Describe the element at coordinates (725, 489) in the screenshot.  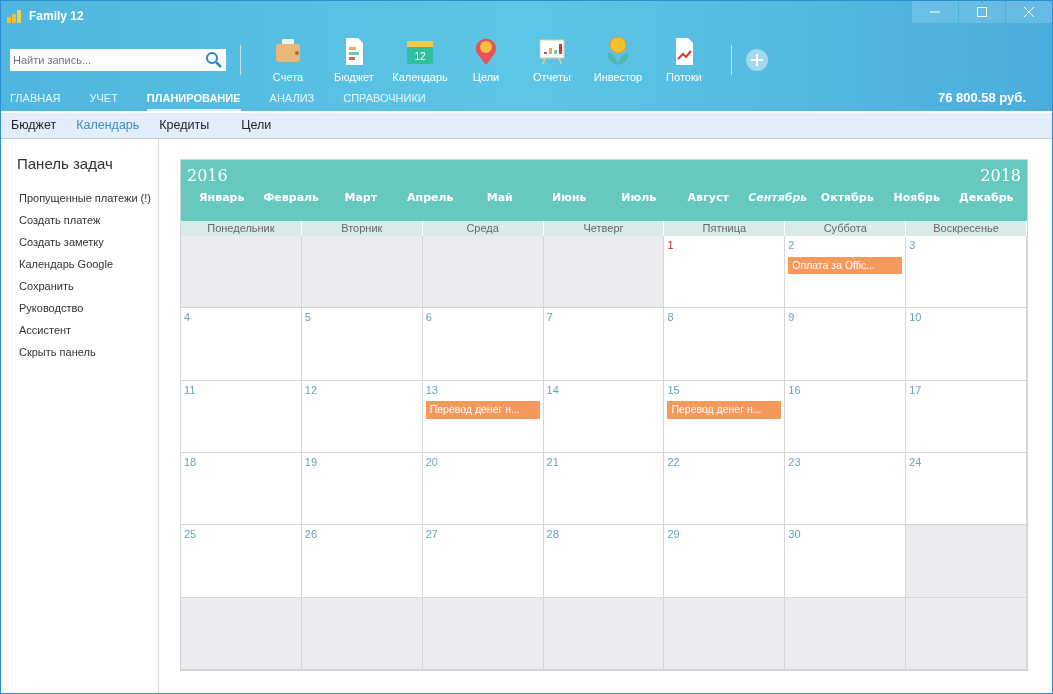
I see `day-cell: 22` at that location.